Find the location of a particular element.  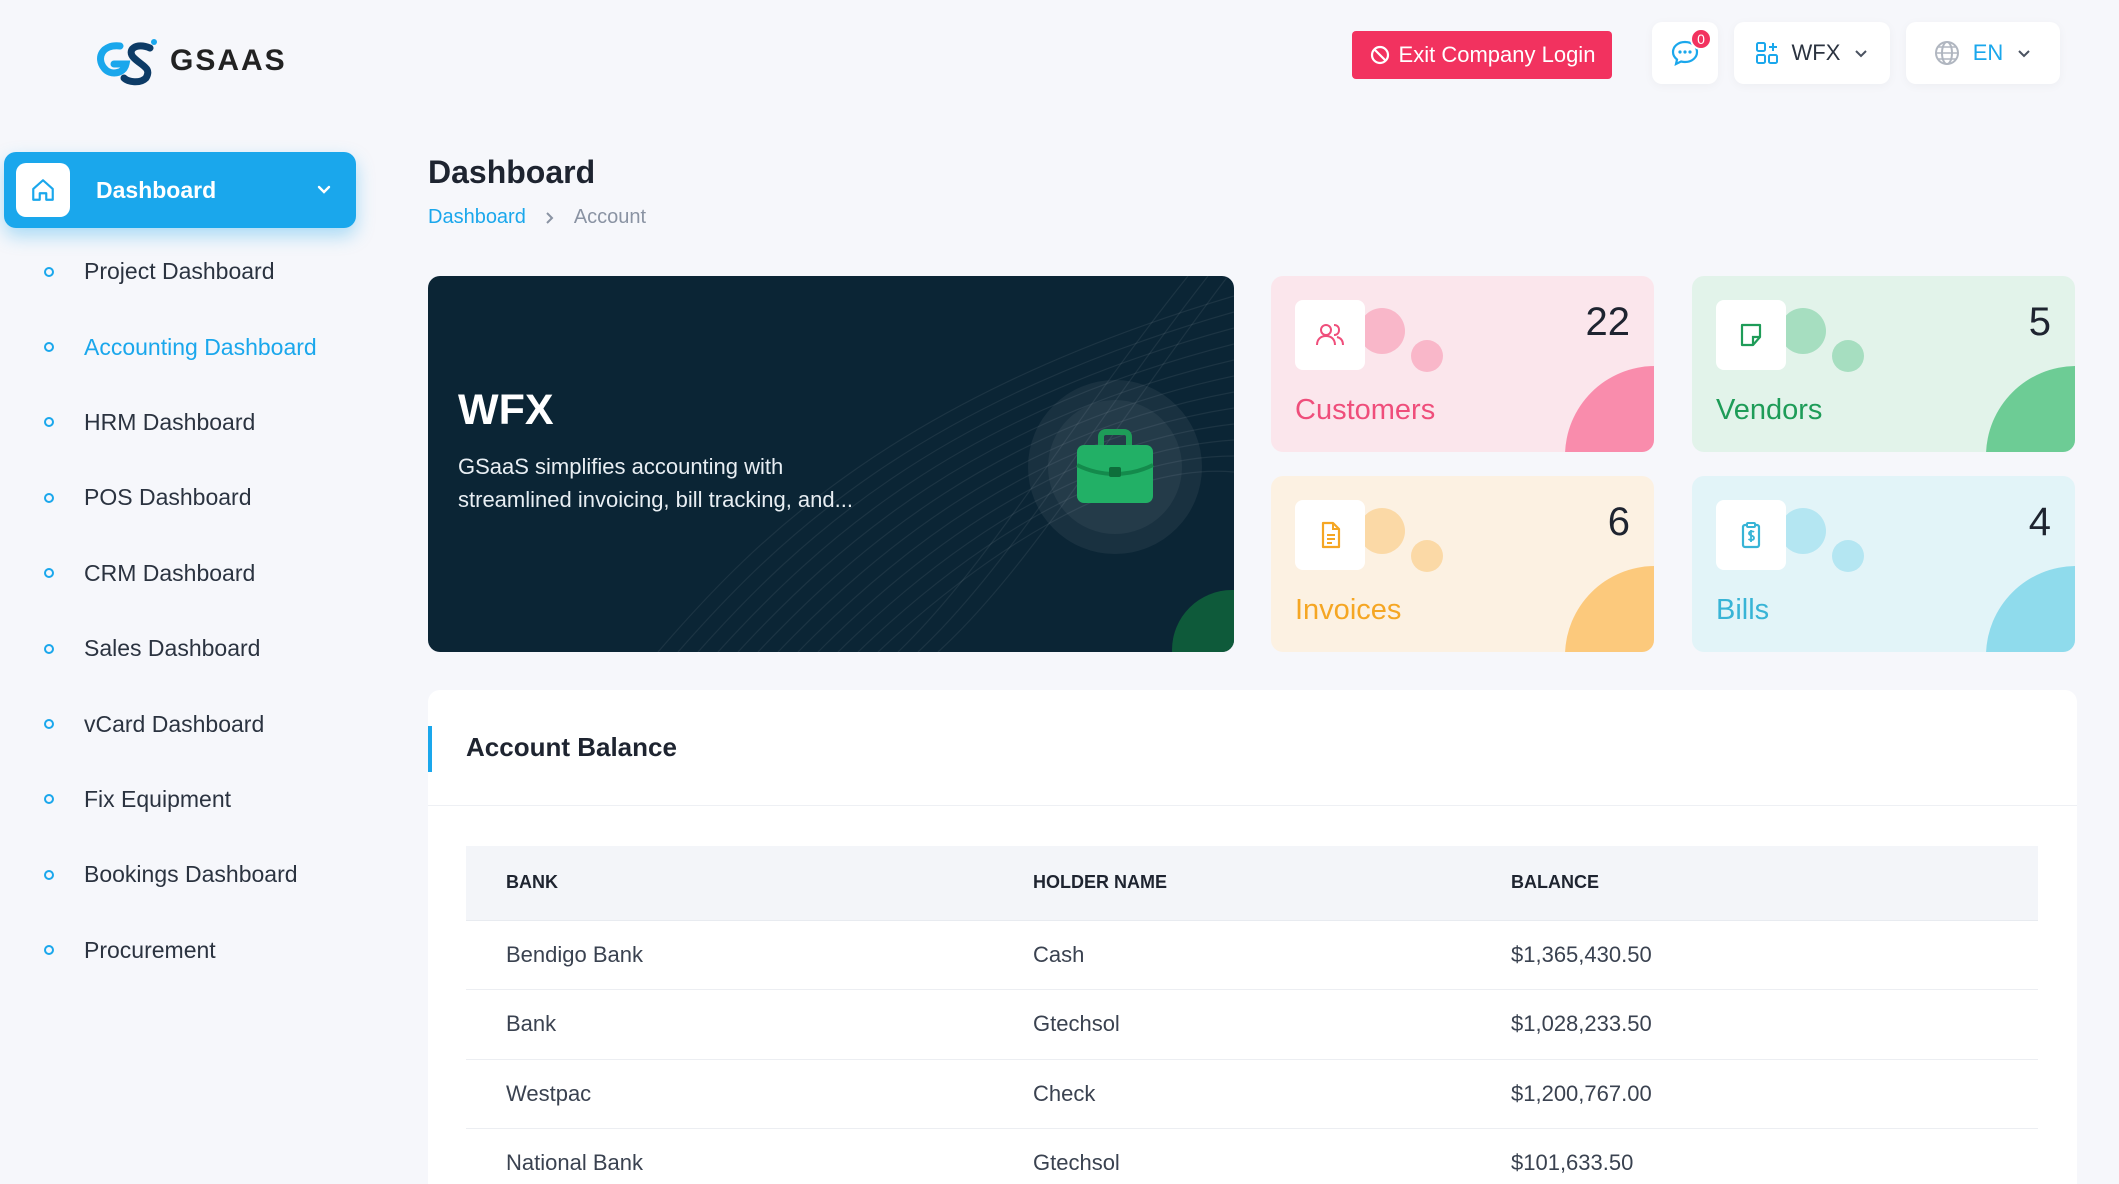

table-header-row: BANK HOLDER NAME BALANCE is located at coordinates (1252, 883).